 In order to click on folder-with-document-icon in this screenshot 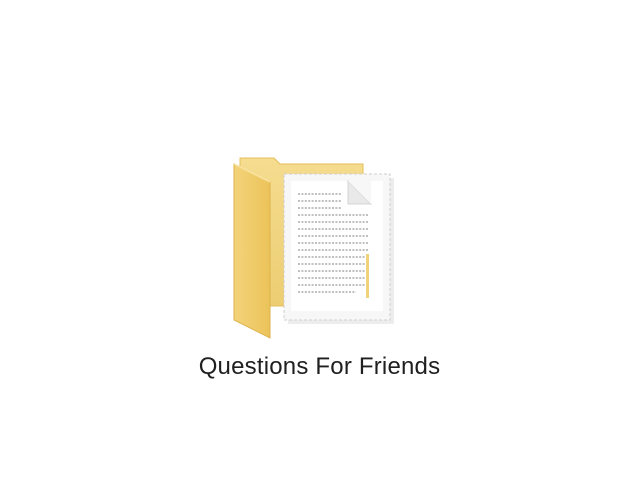, I will do `click(313, 248)`.